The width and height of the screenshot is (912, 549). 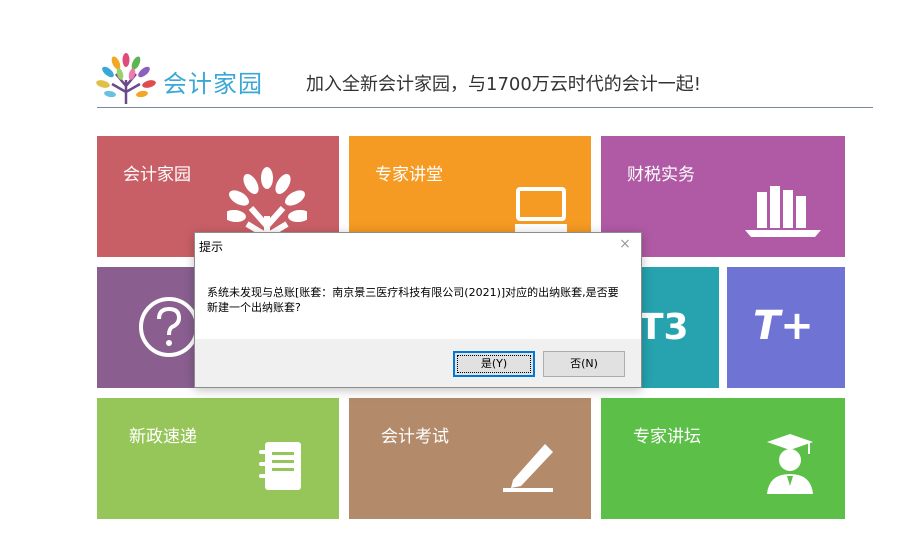 What do you see at coordinates (470, 458) in the screenshot?
I see `tile-kuaiji-kaoshi: 会计考试` at bounding box center [470, 458].